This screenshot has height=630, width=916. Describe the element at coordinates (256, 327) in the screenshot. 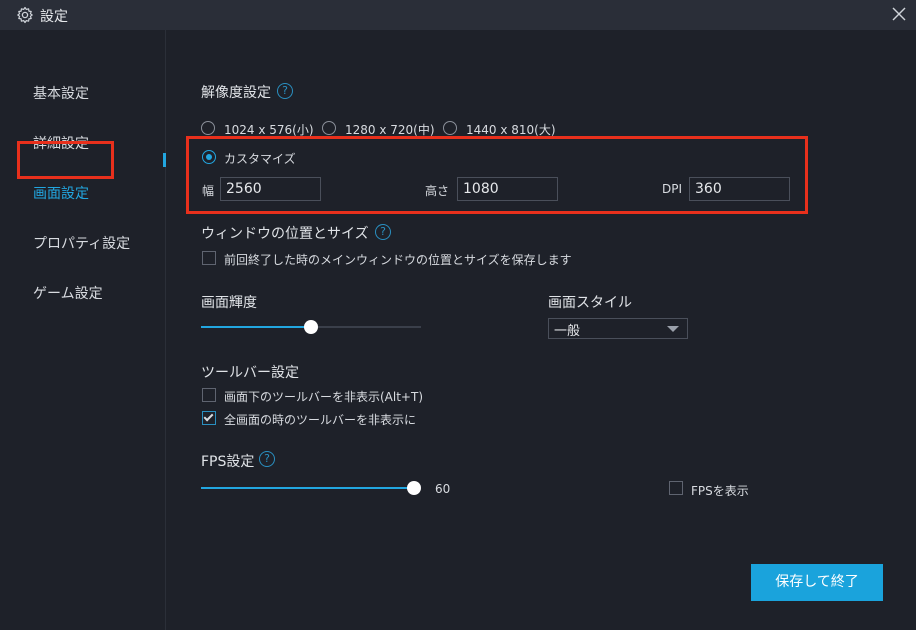

I see `brightness-slider-fill` at that location.